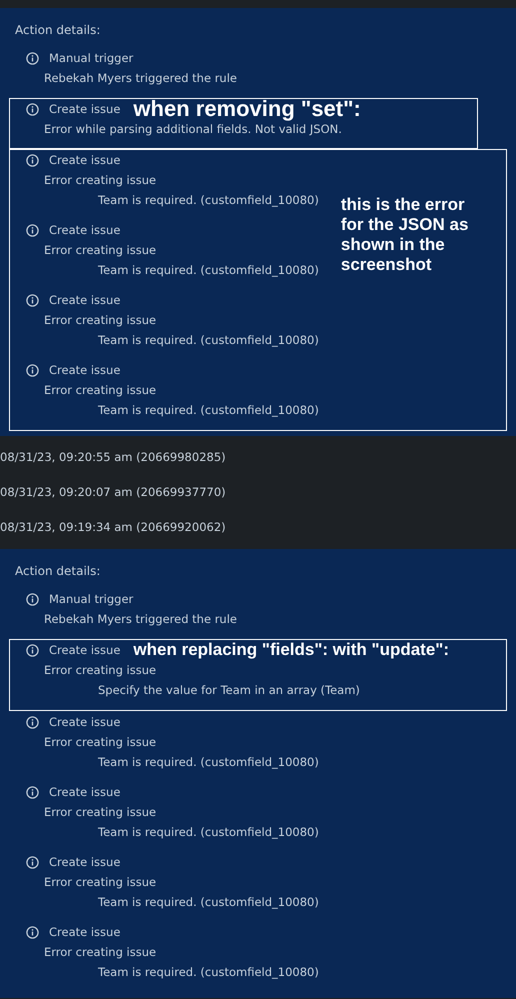  I want to click on annotation-text: when removing "set":, so click(247, 109).